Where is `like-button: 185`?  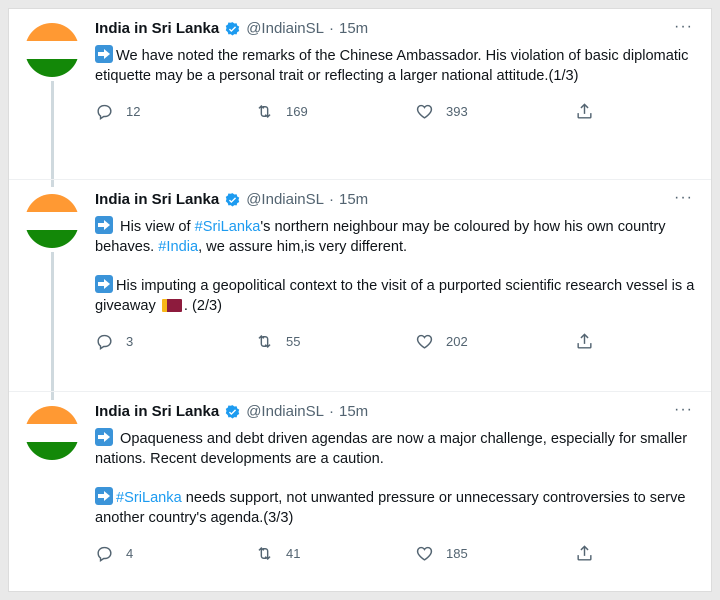
like-button: 185 is located at coordinates (495, 553).